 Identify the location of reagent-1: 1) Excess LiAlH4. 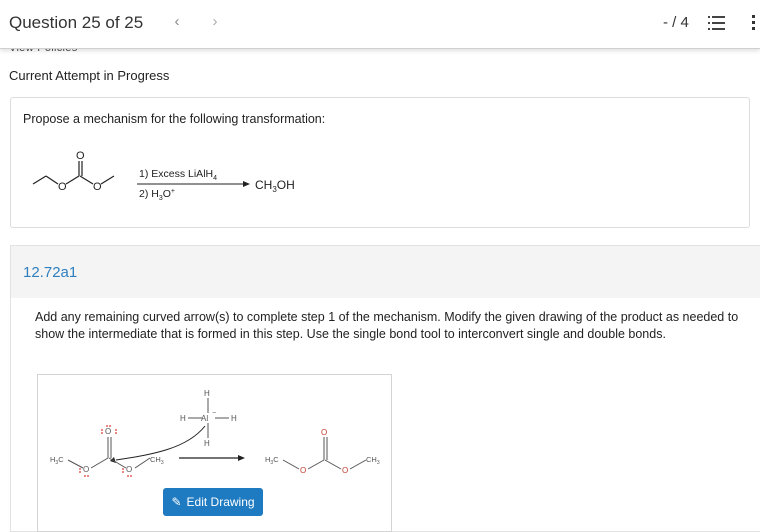
(178, 175).